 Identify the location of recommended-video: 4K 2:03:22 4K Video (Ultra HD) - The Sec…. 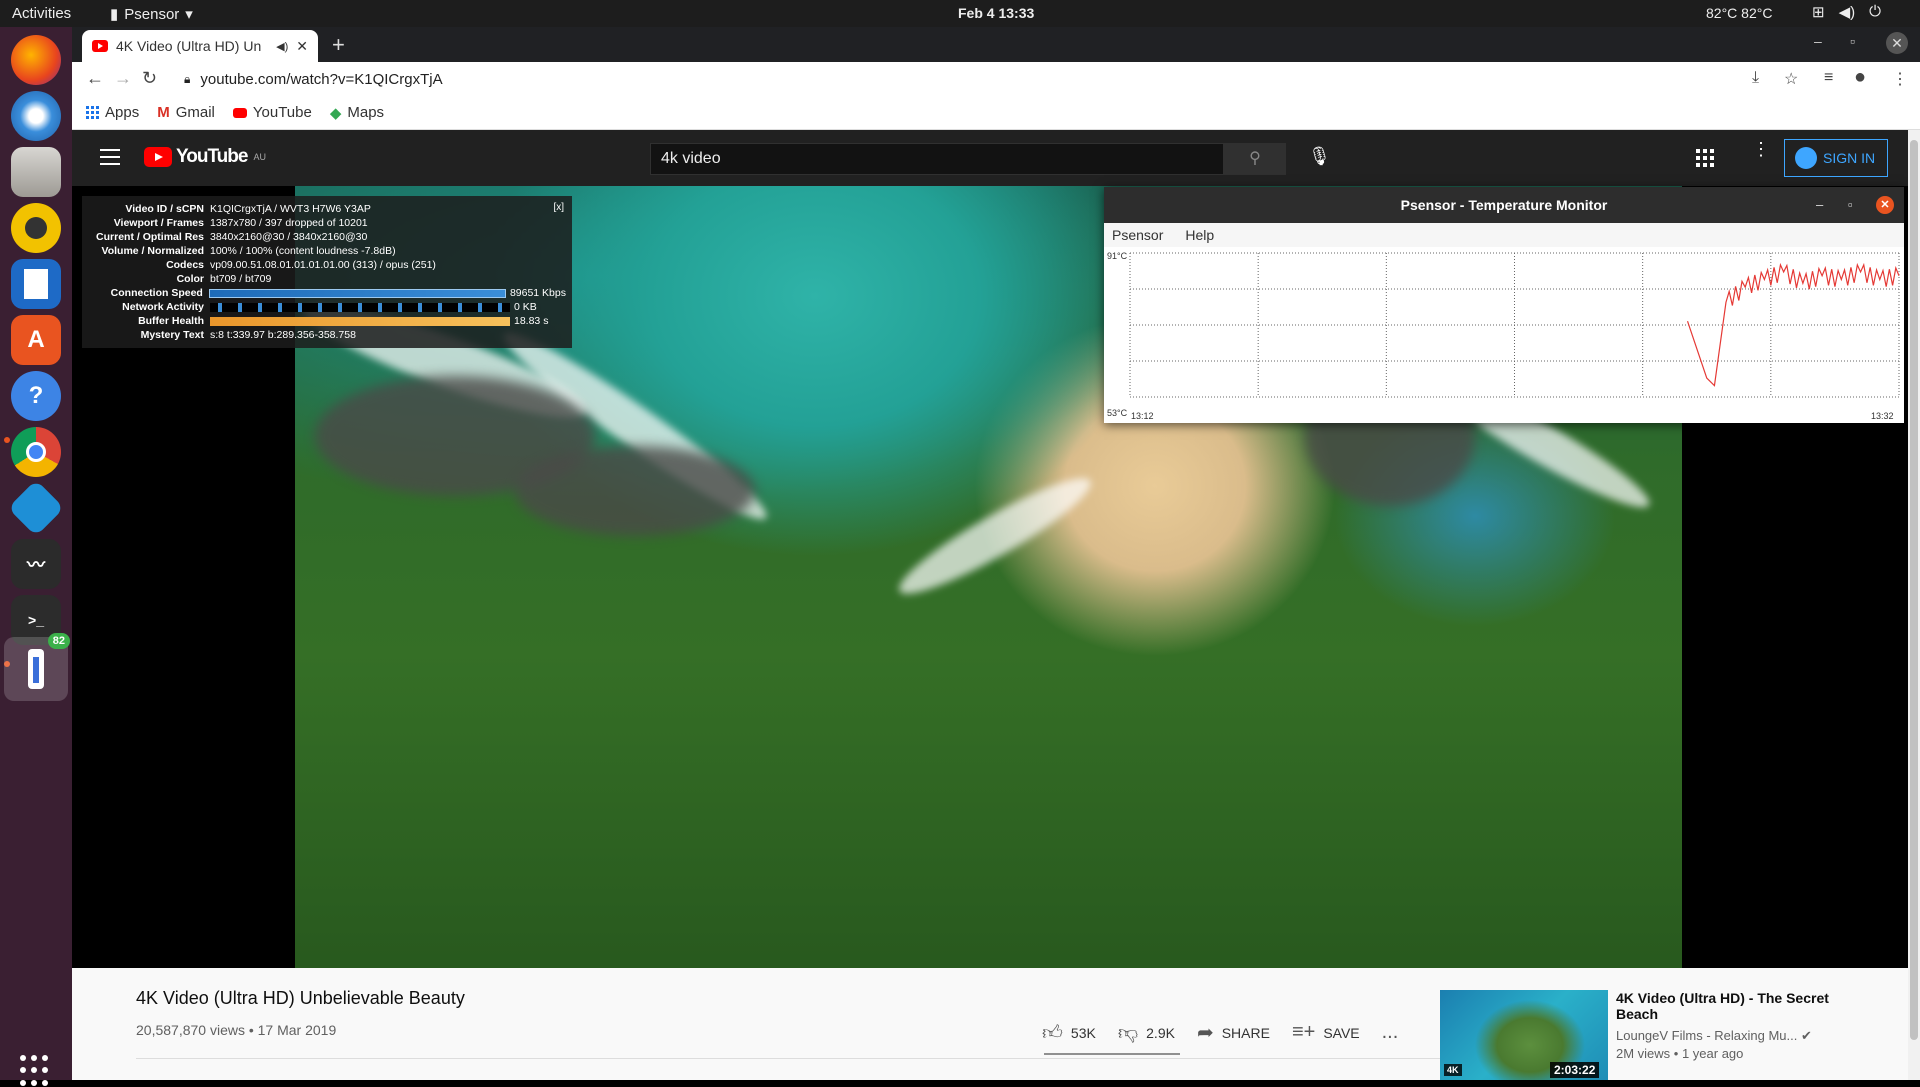
(1660, 1035).